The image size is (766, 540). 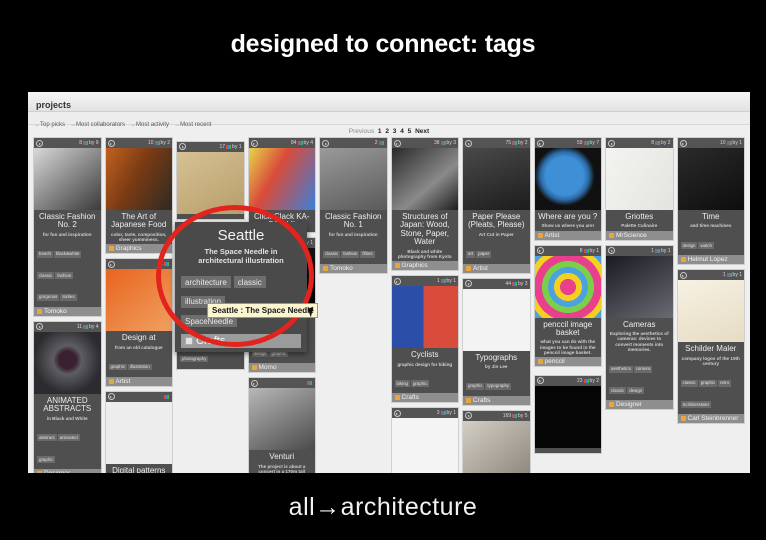 I want to click on tag-abstract: abstract, so click(x=47, y=438).